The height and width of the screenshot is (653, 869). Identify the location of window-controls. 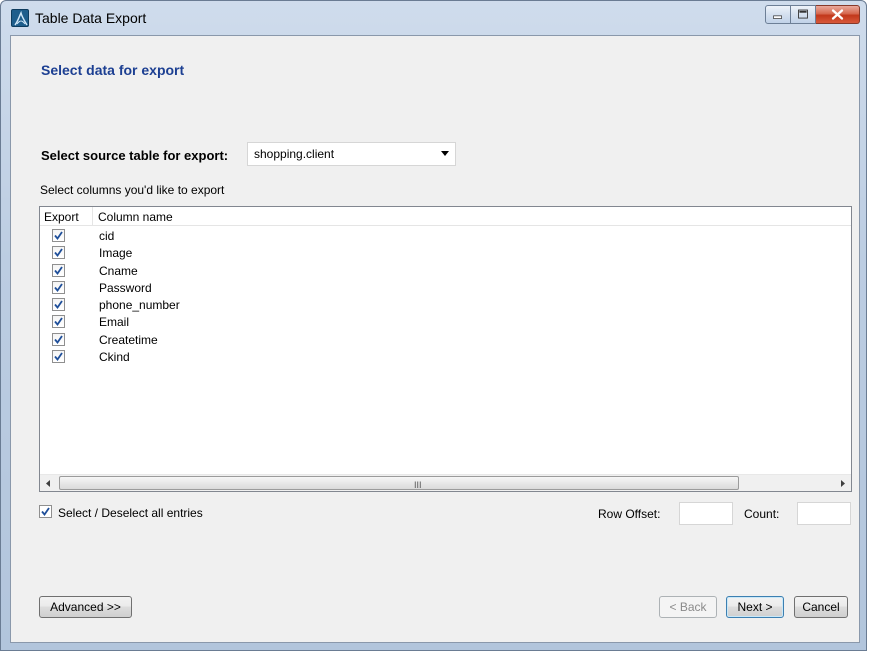
(812, 14).